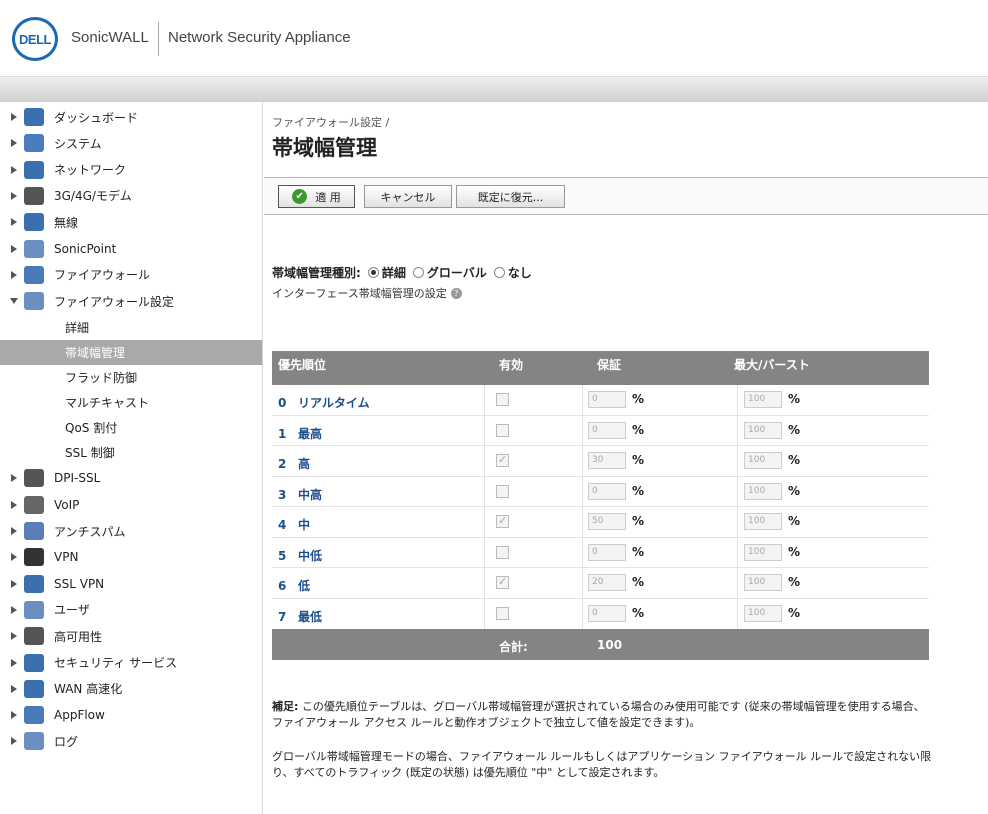 This screenshot has height=814, width=988. What do you see at coordinates (131, 275) in the screenshot?
I see `nav-item: ファイアウォール` at bounding box center [131, 275].